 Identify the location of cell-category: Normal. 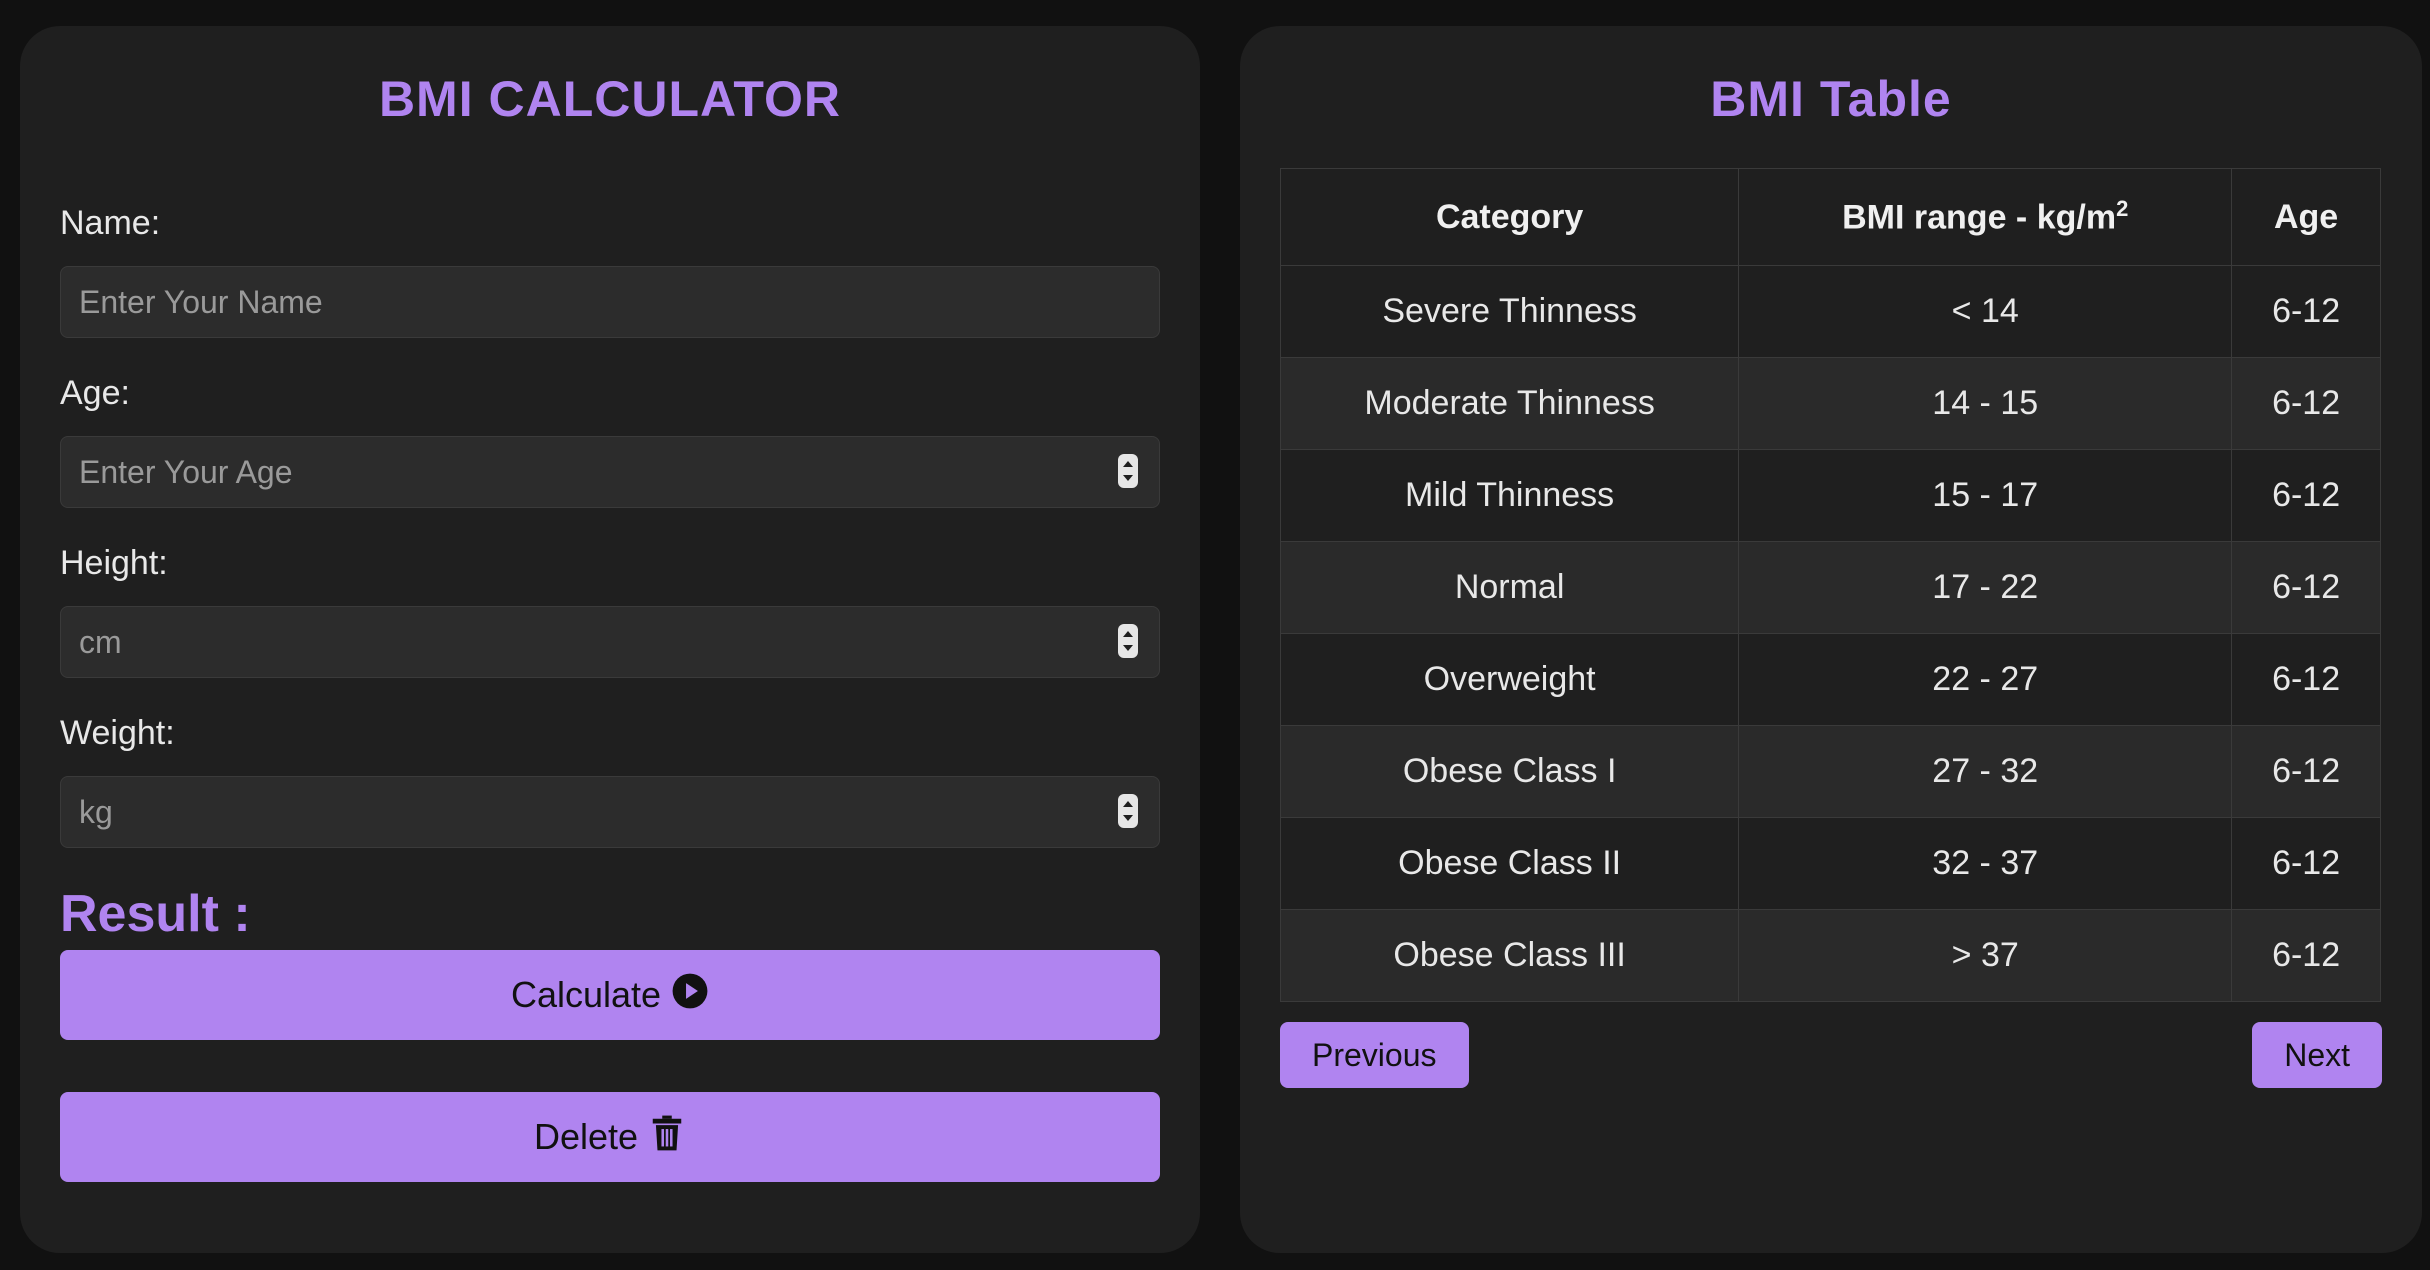
(1509, 587).